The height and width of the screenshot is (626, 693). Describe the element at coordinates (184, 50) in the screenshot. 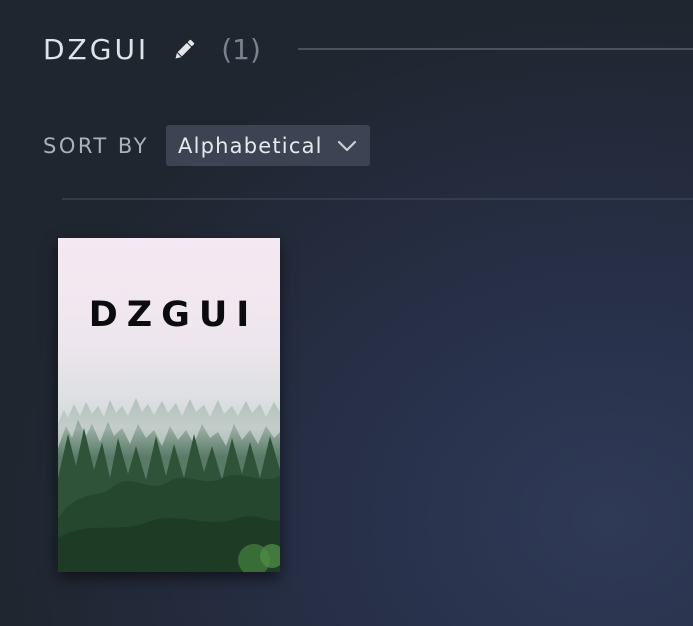

I see `pencil-icon` at that location.